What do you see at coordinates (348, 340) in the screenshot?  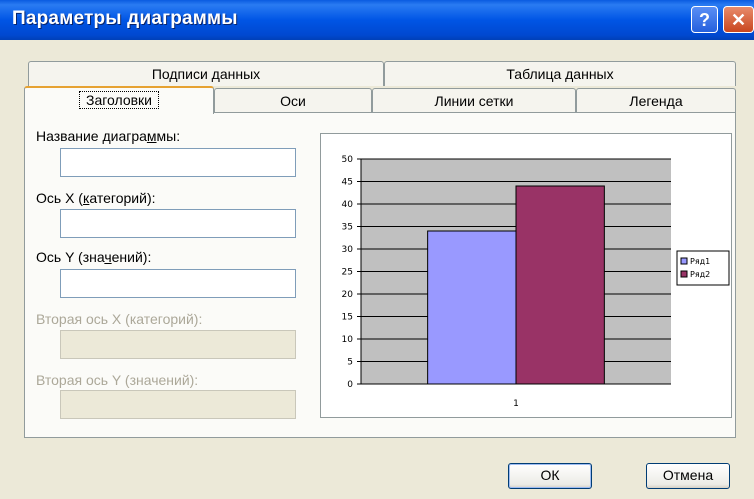 I see `y-tick-label: 10` at bounding box center [348, 340].